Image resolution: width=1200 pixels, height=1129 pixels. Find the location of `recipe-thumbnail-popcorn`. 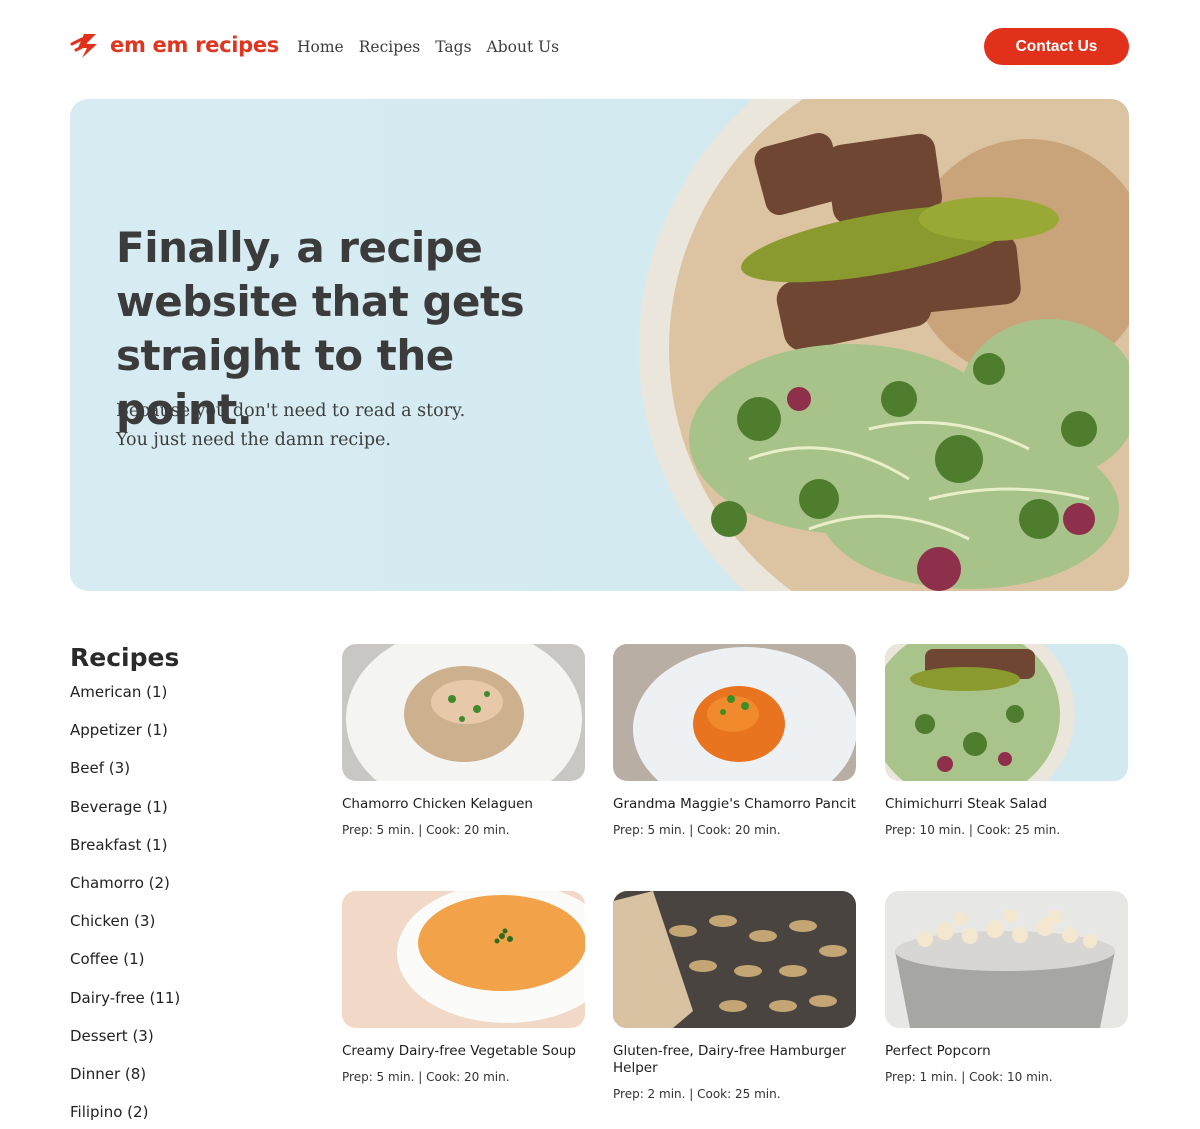

recipe-thumbnail-popcorn is located at coordinates (1006, 959).